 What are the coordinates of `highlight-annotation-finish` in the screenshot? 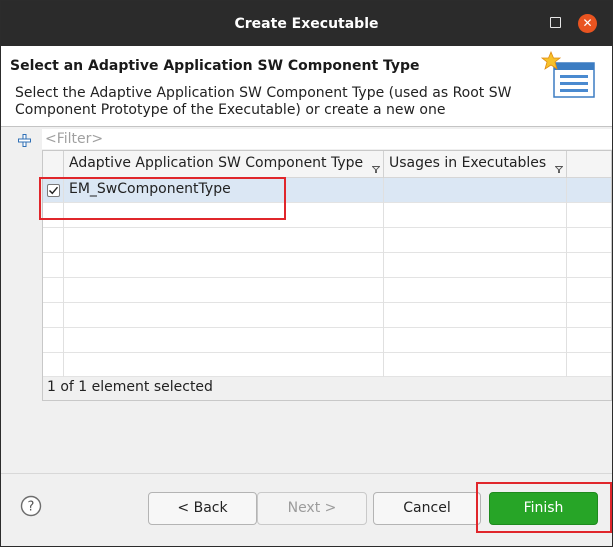 It's located at (544, 507).